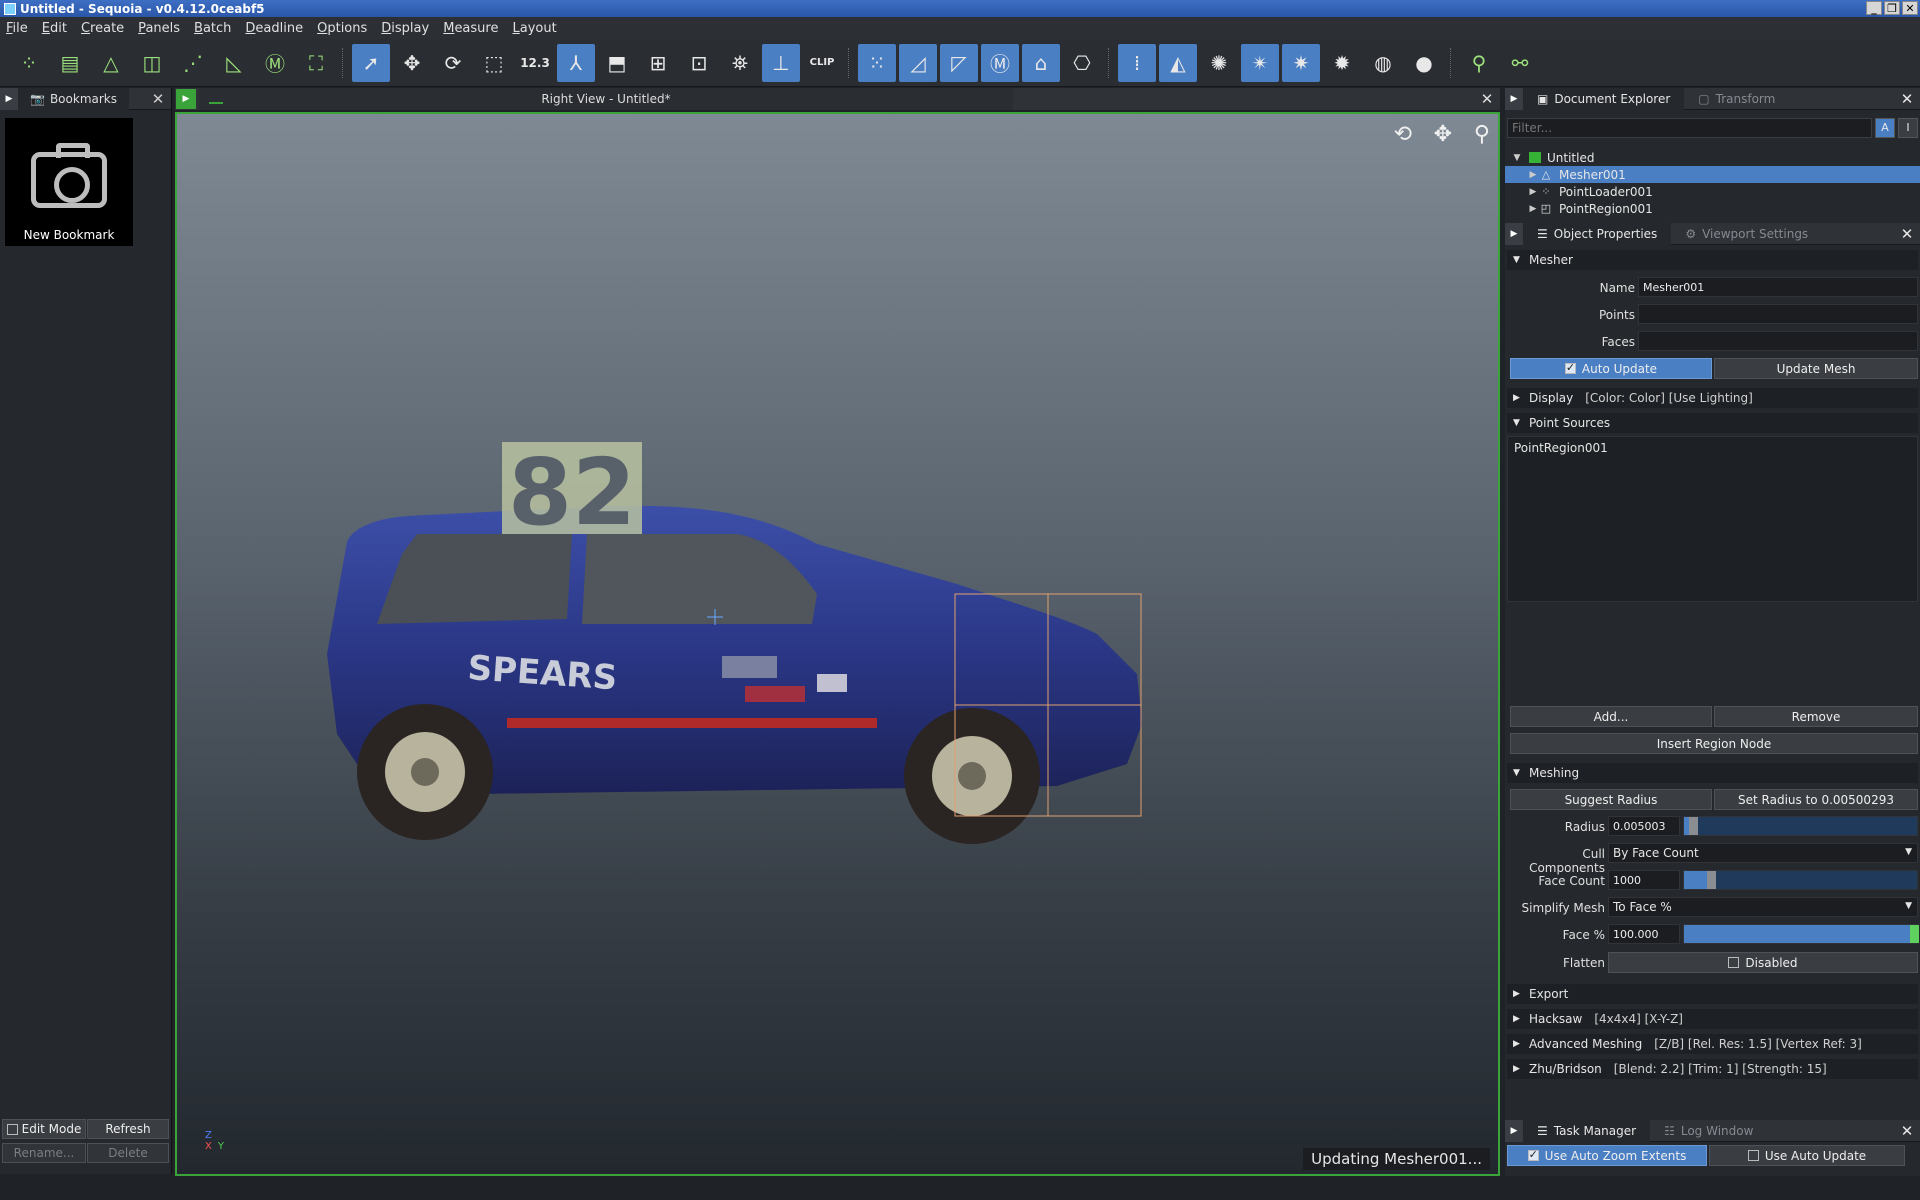 The height and width of the screenshot is (1200, 1920). I want to click on close-viewport-icon: ✕, so click(1487, 99).